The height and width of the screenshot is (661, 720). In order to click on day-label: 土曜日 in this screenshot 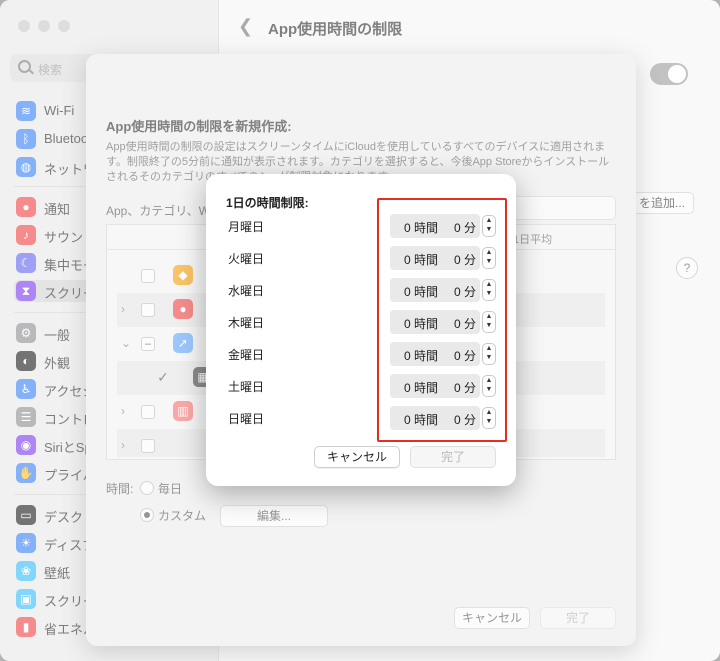, I will do `click(246, 387)`.